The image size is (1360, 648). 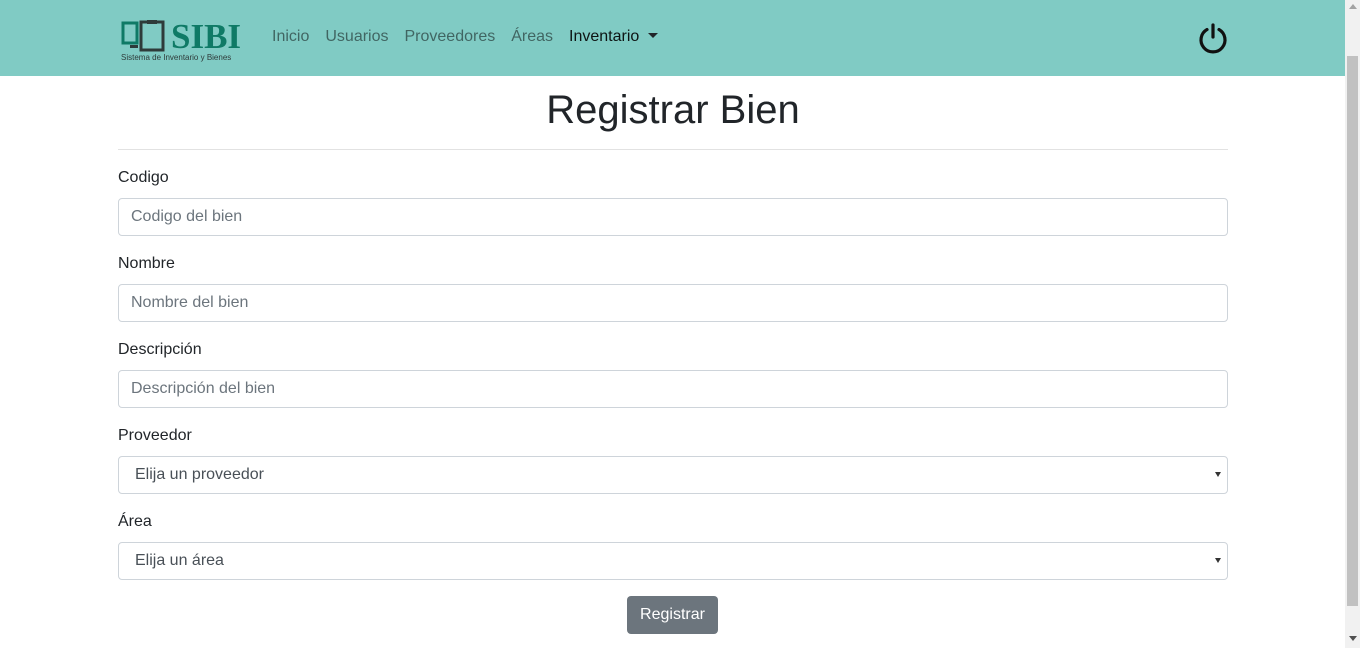 I want to click on page-title: Registrar Bien, so click(x=673, y=110).